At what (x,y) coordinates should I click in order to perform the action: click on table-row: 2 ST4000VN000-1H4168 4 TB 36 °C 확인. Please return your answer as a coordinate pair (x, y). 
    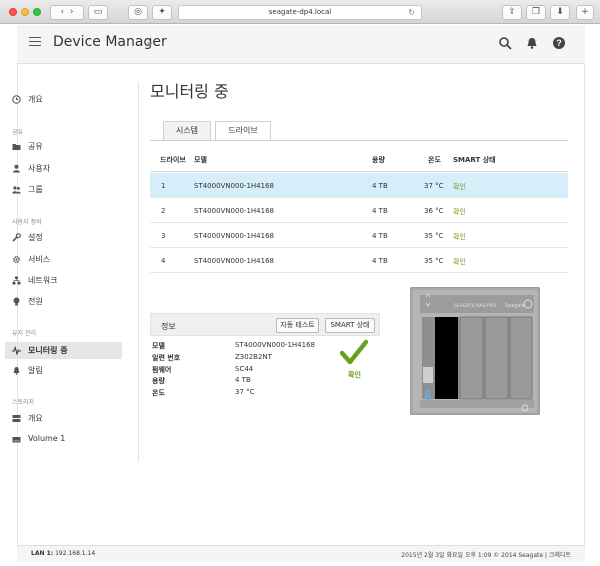
    Looking at the image, I should click on (359, 210).